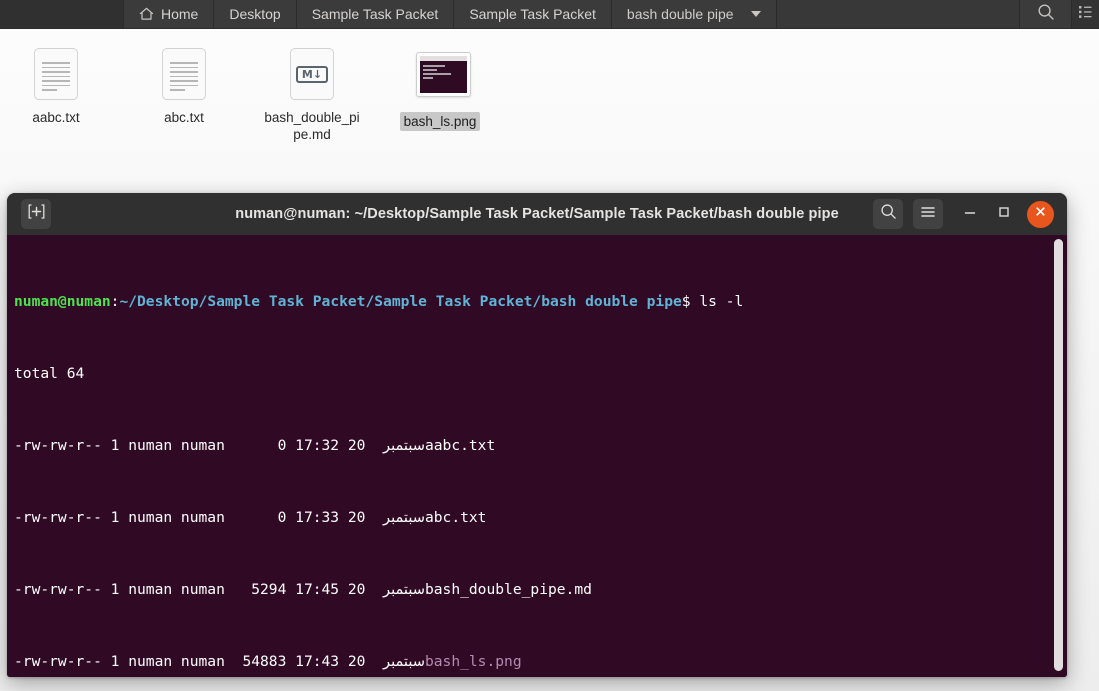  I want to click on prompt-user: numan@numan, so click(62, 301).